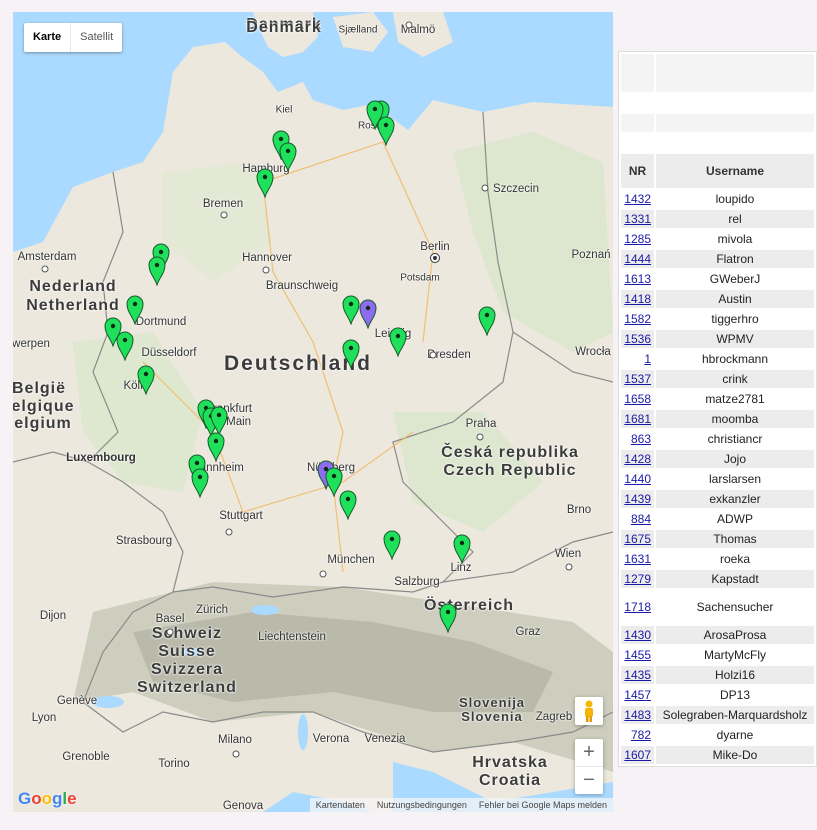 The height and width of the screenshot is (830, 817). Describe the element at coordinates (735, 675) in the screenshot. I see `username-cell: Holzi16` at that location.